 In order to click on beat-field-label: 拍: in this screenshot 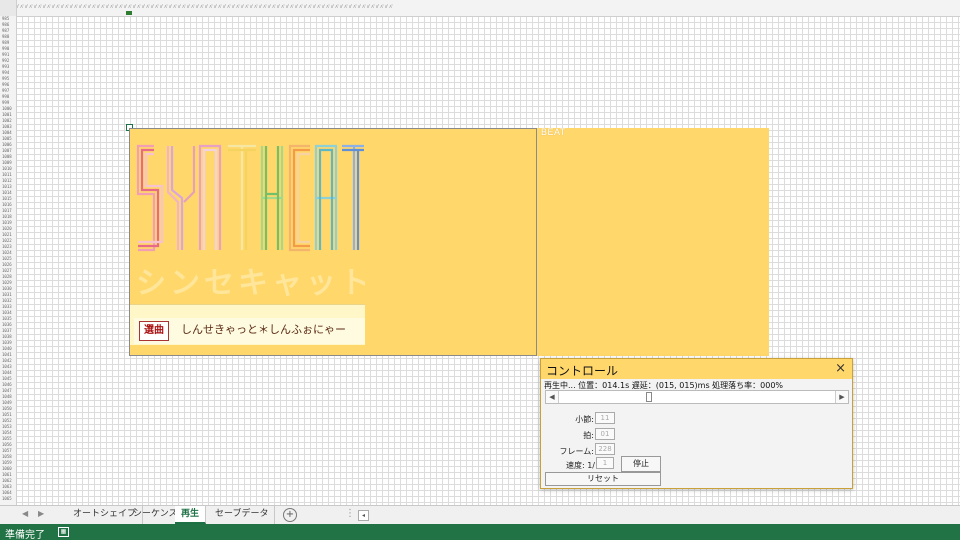, I will do `click(588, 435)`.